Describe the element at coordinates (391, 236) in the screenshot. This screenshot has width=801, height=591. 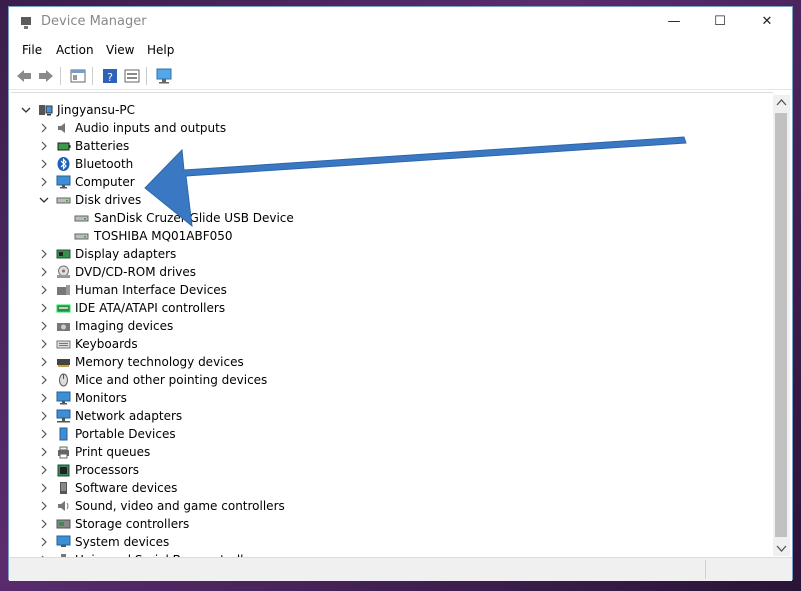
I see `tree-device: TOSHIBA MQ01ABF050` at that location.